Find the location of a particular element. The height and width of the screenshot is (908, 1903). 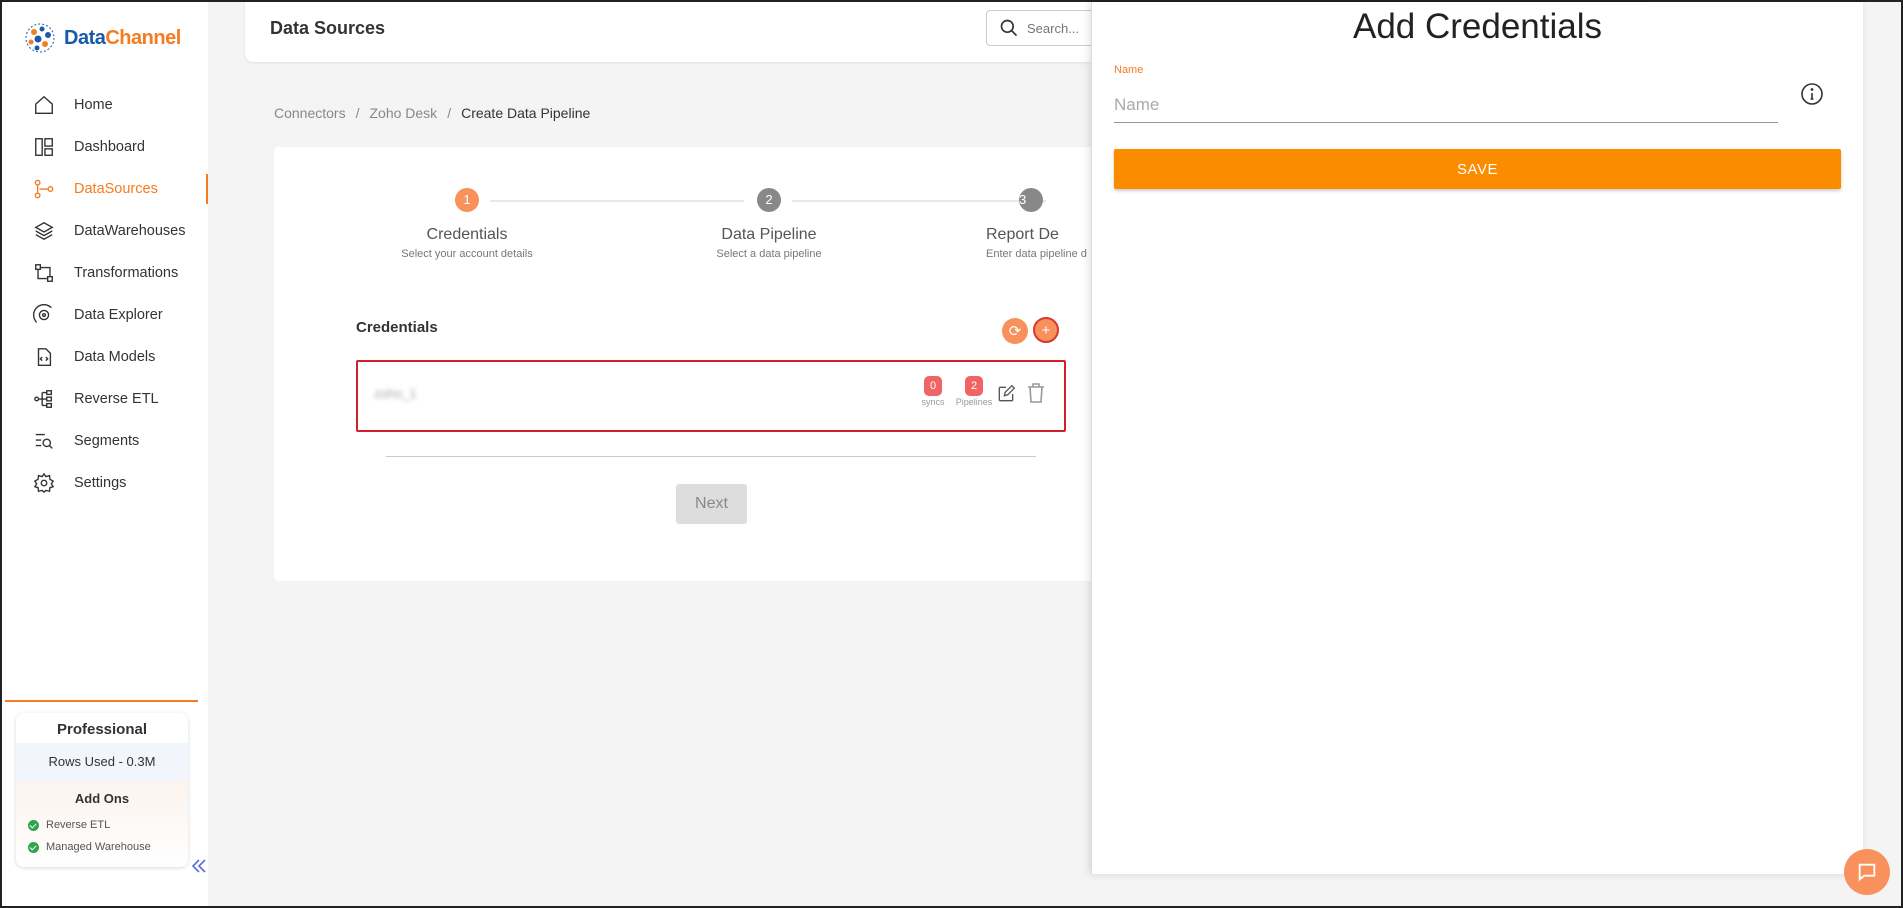

sidebar-item-label: Transformations is located at coordinates (126, 273).